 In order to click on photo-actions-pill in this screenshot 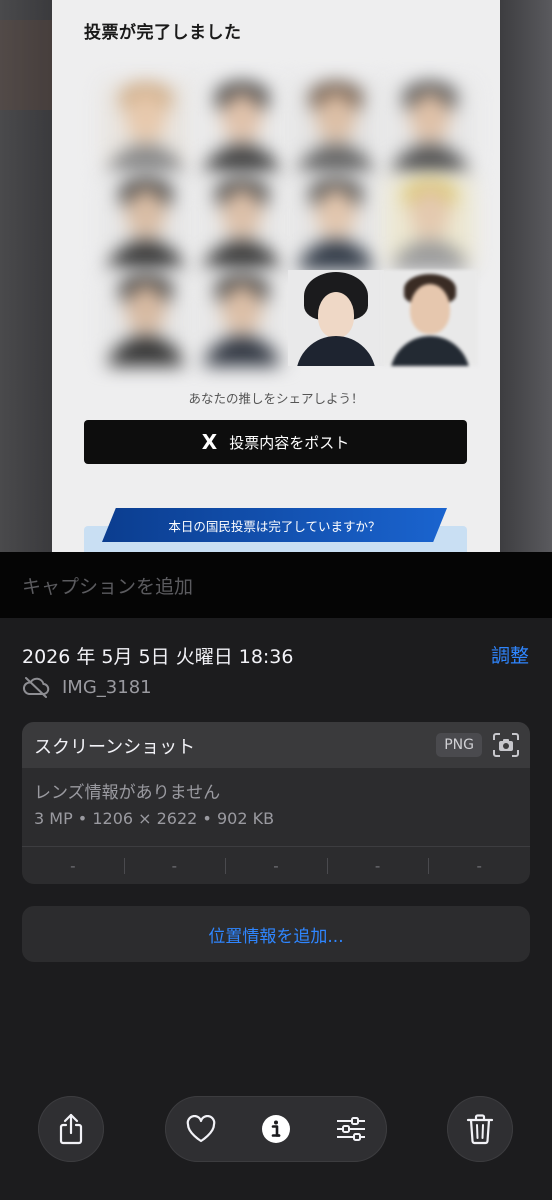, I will do `click(276, 1129)`.